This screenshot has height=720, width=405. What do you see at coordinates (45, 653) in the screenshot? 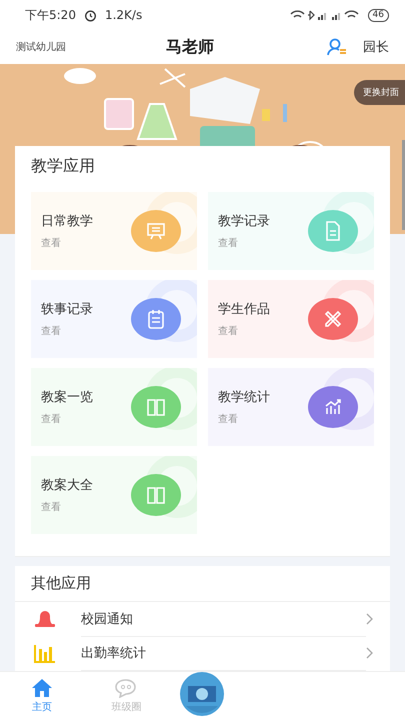
I see `bar-chart-icon` at bounding box center [45, 653].